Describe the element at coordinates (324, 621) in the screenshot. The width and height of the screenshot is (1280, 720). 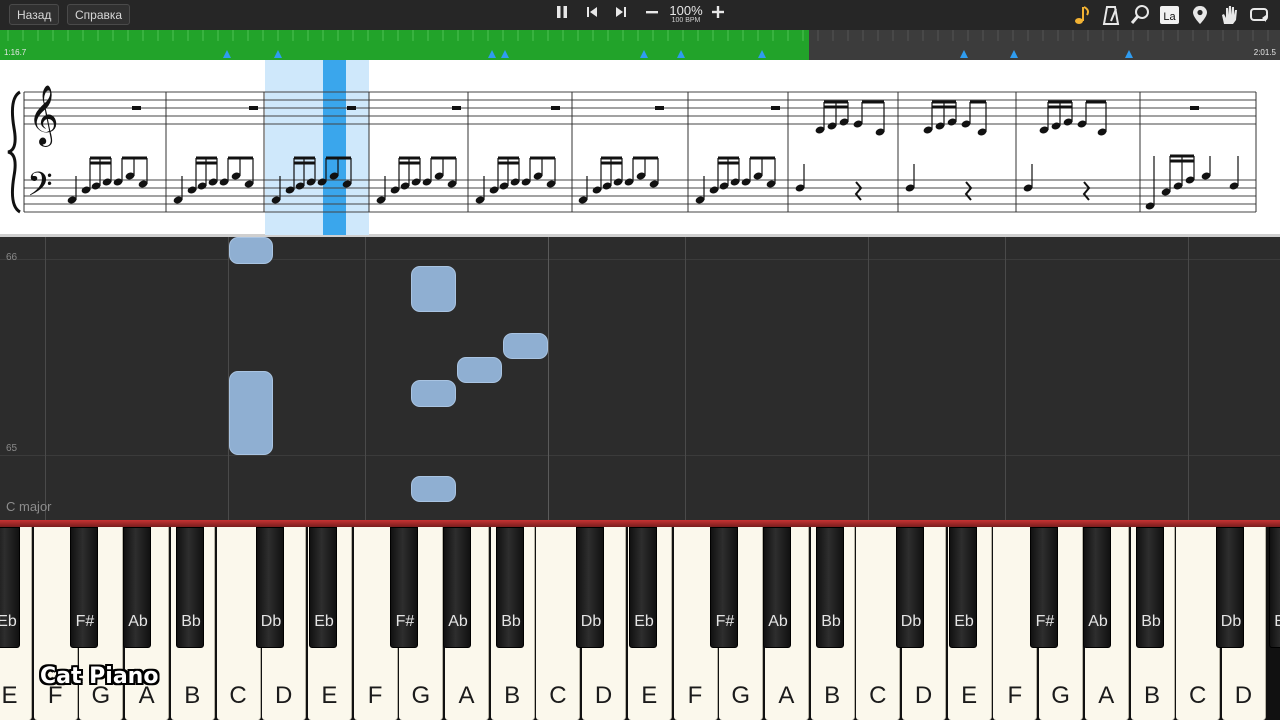
I see `black-key-label: Eb` at that location.